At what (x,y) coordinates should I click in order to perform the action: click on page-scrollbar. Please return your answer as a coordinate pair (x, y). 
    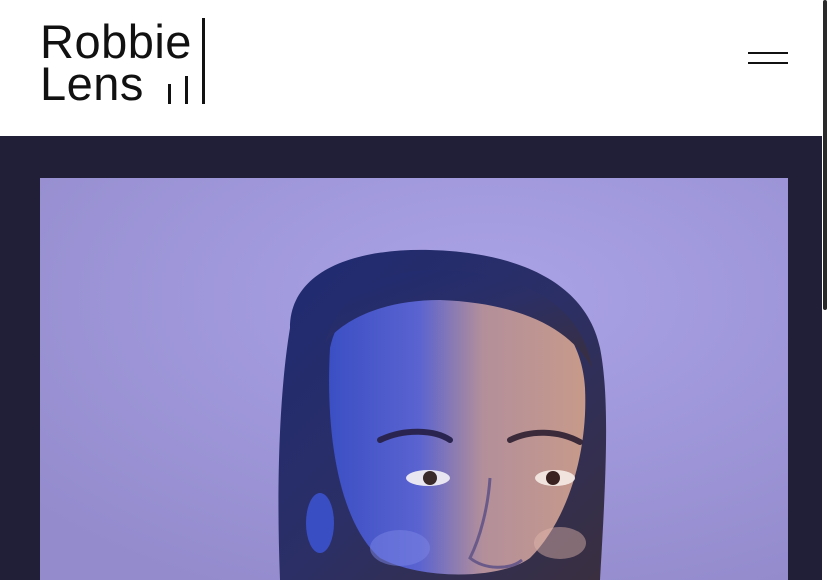
    Looking at the image, I should click on (825, 290).